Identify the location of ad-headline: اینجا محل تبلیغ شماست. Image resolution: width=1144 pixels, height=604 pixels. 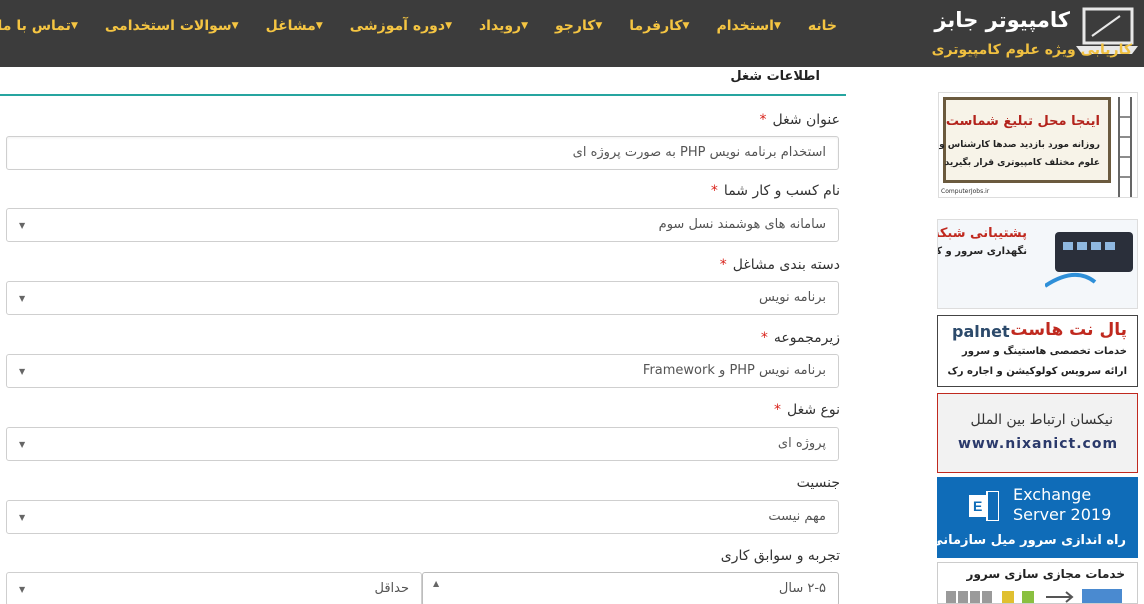
(1022, 121).